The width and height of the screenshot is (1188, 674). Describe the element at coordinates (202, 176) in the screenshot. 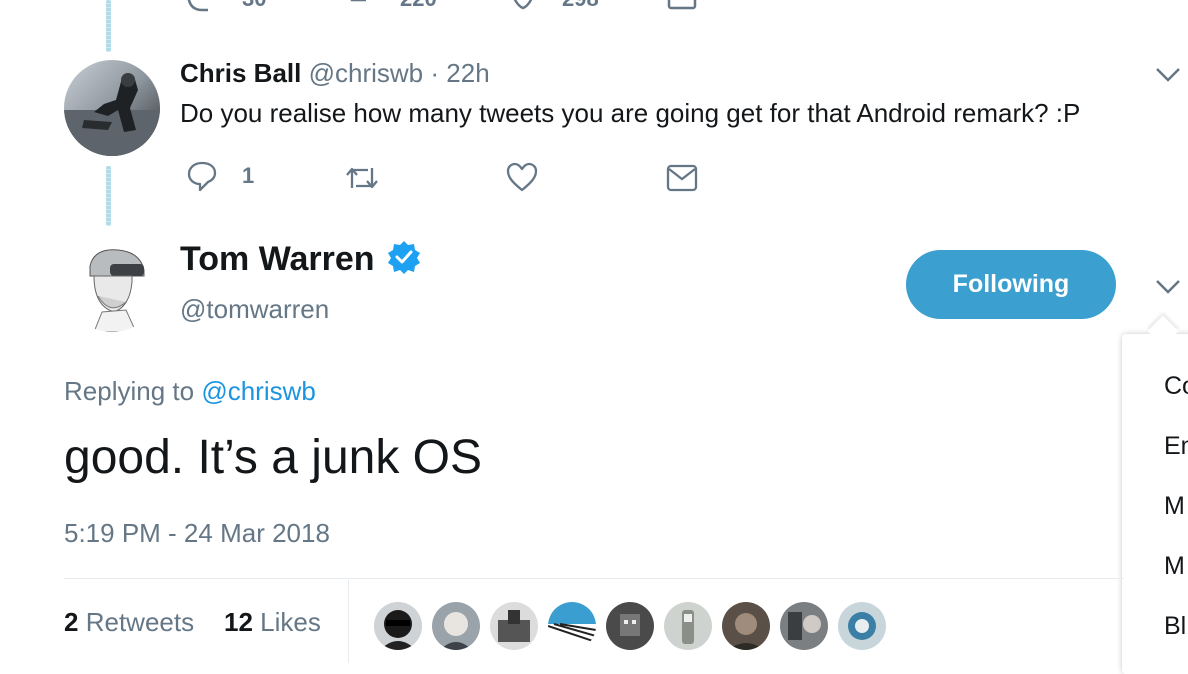

I see `reply-icon` at that location.